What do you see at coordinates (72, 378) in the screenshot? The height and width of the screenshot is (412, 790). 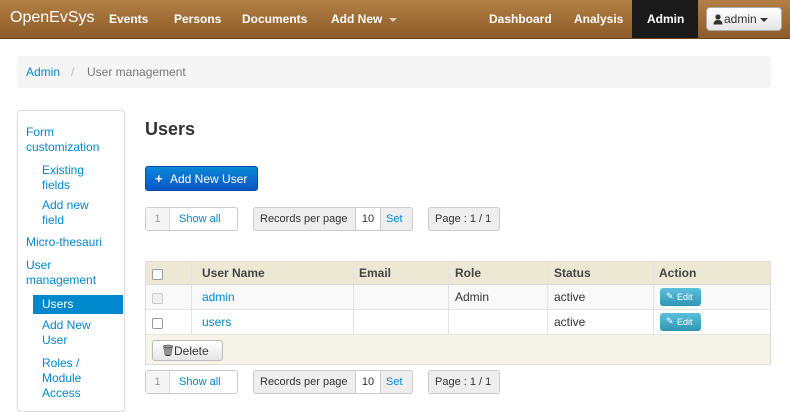 I see `sidebar-item-roles-module-access: Roles / Module Access` at bounding box center [72, 378].